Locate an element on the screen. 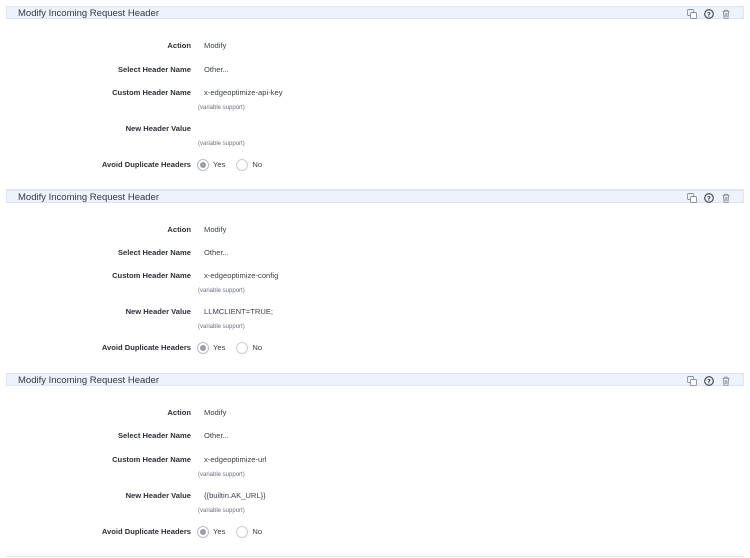 This screenshot has width=750, height=558. new-value-input: {{builtin.AK_URL}} is located at coordinates (235, 496).